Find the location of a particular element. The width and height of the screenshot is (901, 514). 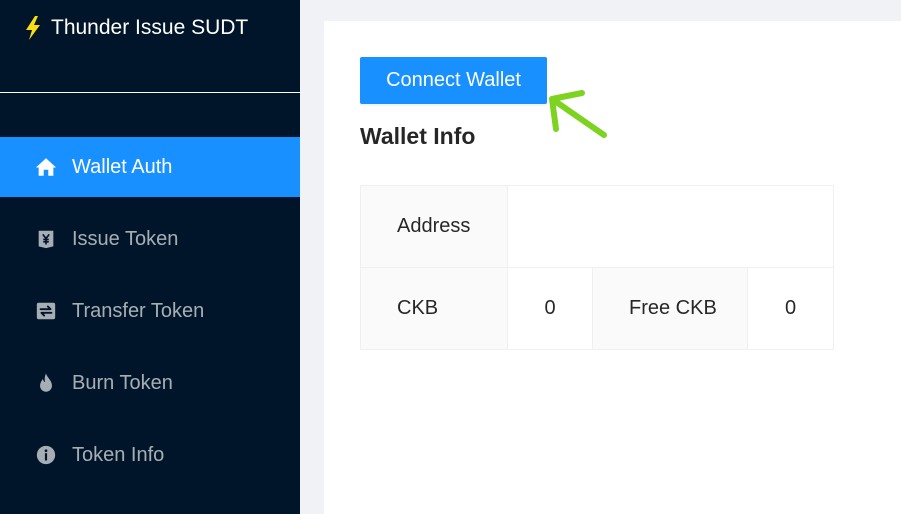

sidebar-divider is located at coordinates (150, 92).